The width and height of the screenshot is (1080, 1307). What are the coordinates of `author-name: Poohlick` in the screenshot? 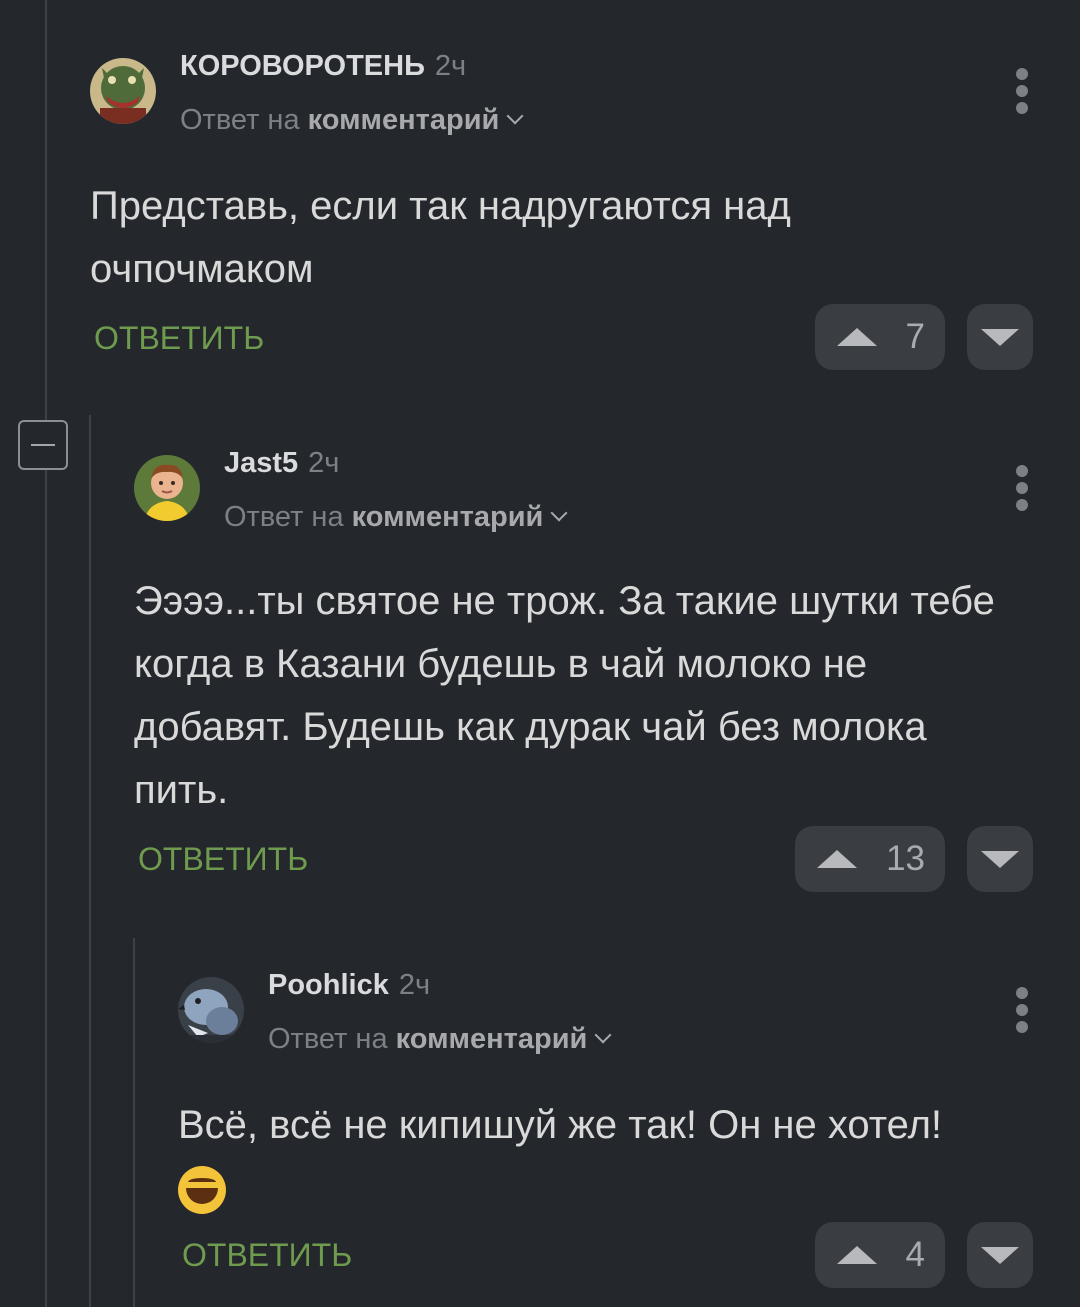 It's located at (328, 985).